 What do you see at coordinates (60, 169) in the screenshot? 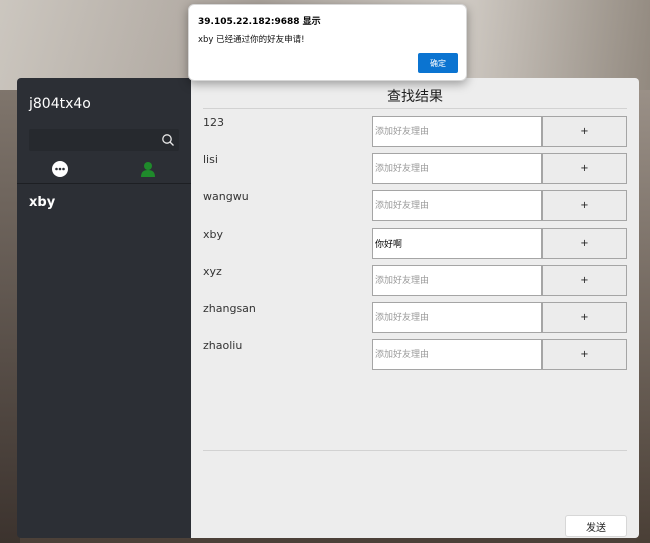
I see `chat-icon` at bounding box center [60, 169].